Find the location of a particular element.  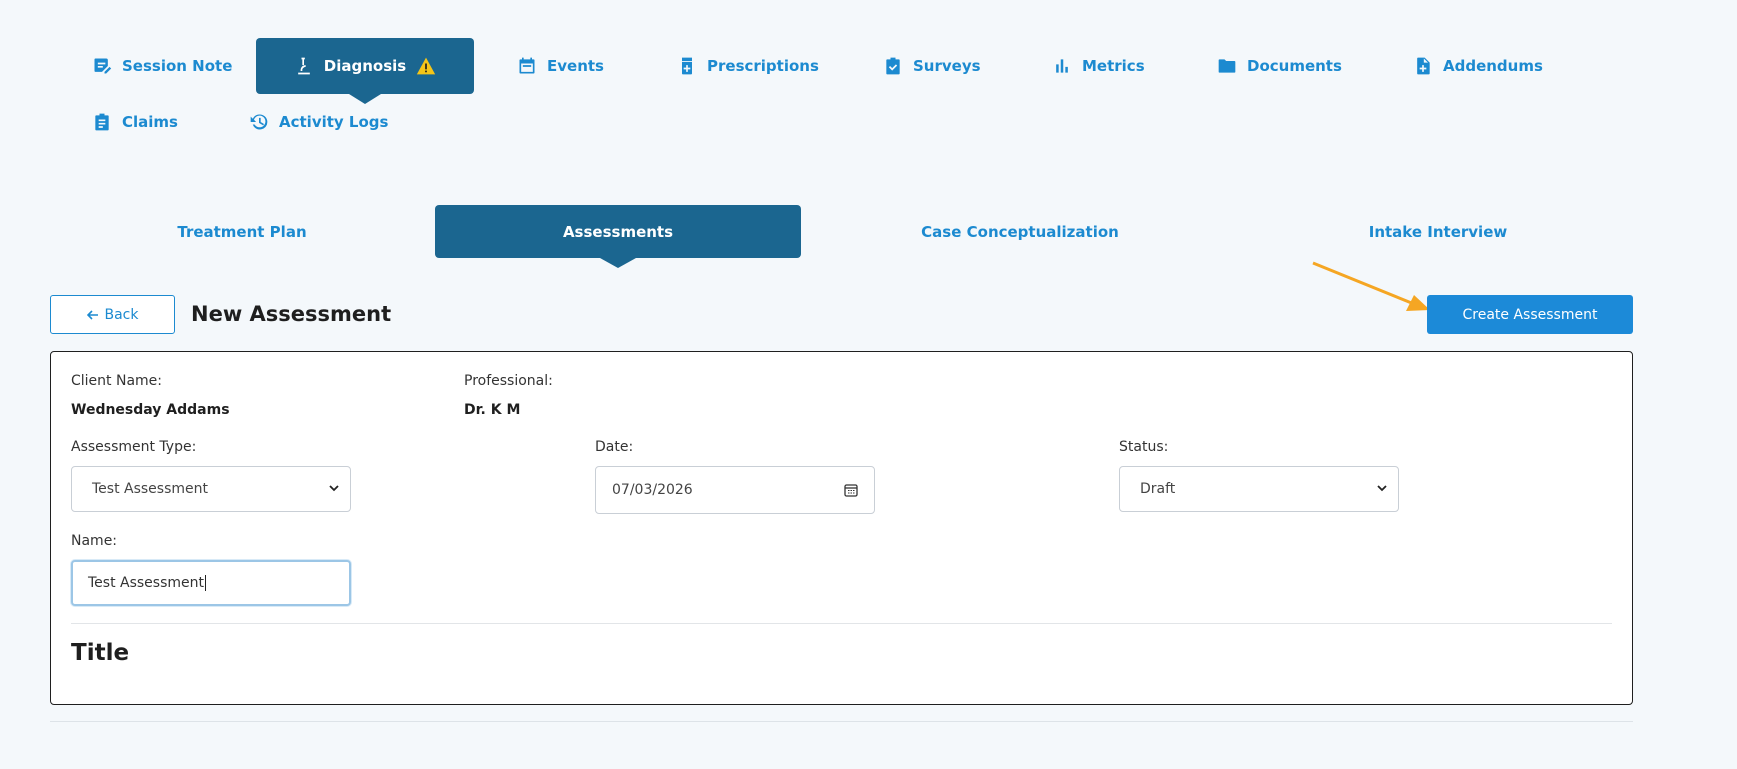

arrow-left-icon is located at coordinates (92, 314).